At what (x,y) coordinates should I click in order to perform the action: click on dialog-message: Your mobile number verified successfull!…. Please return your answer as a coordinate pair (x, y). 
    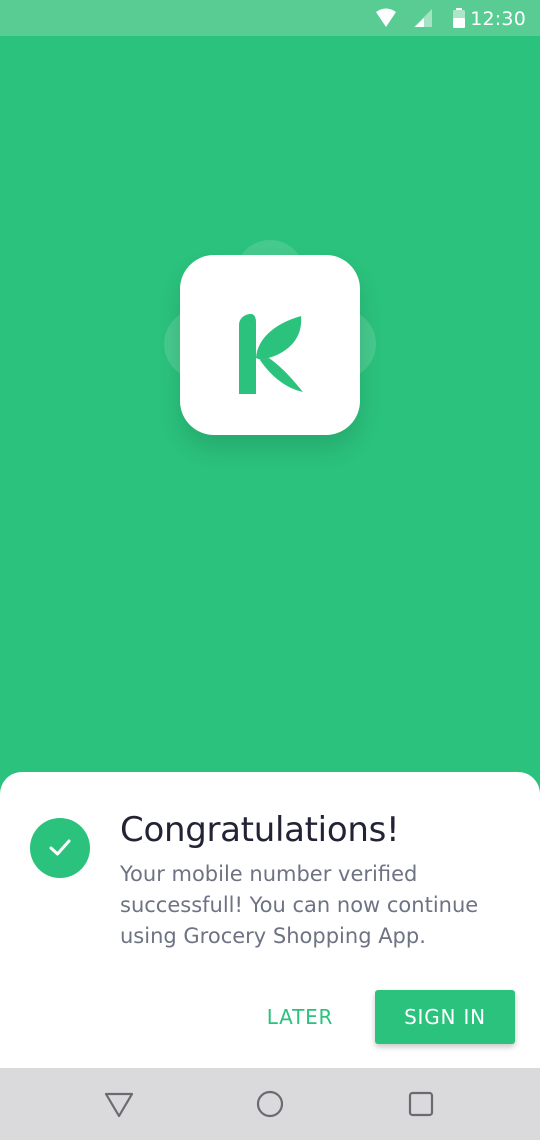
    Looking at the image, I should click on (299, 905).